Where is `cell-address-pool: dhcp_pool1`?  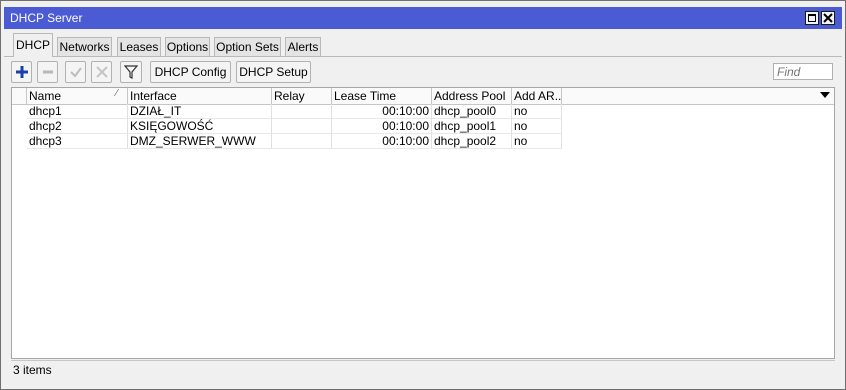
cell-address-pool: dhcp_pool1 is located at coordinates (472, 126).